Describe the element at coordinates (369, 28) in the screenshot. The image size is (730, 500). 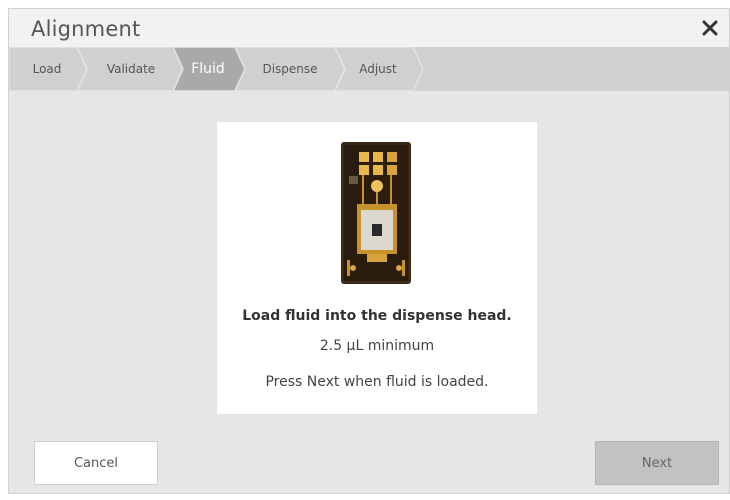
I see `title-bar: Alignment` at that location.